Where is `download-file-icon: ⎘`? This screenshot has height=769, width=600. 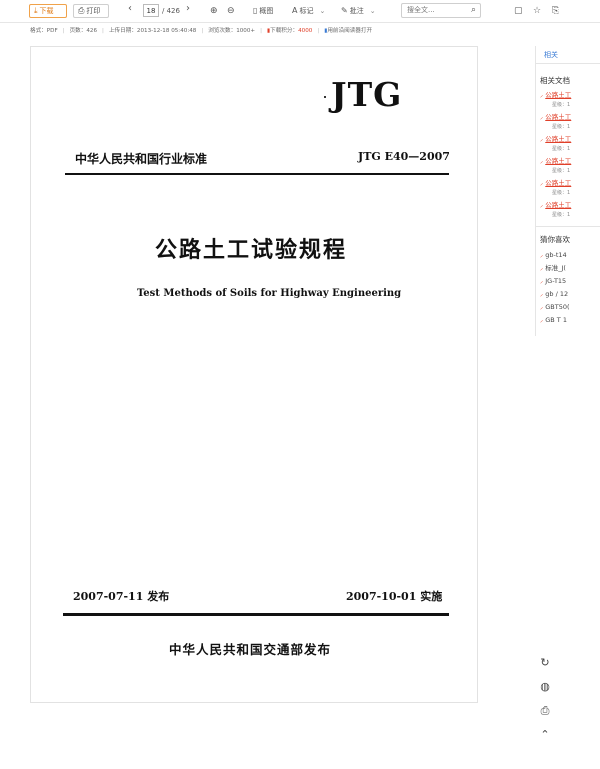 download-file-icon: ⎘ is located at coordinates (555, 11).